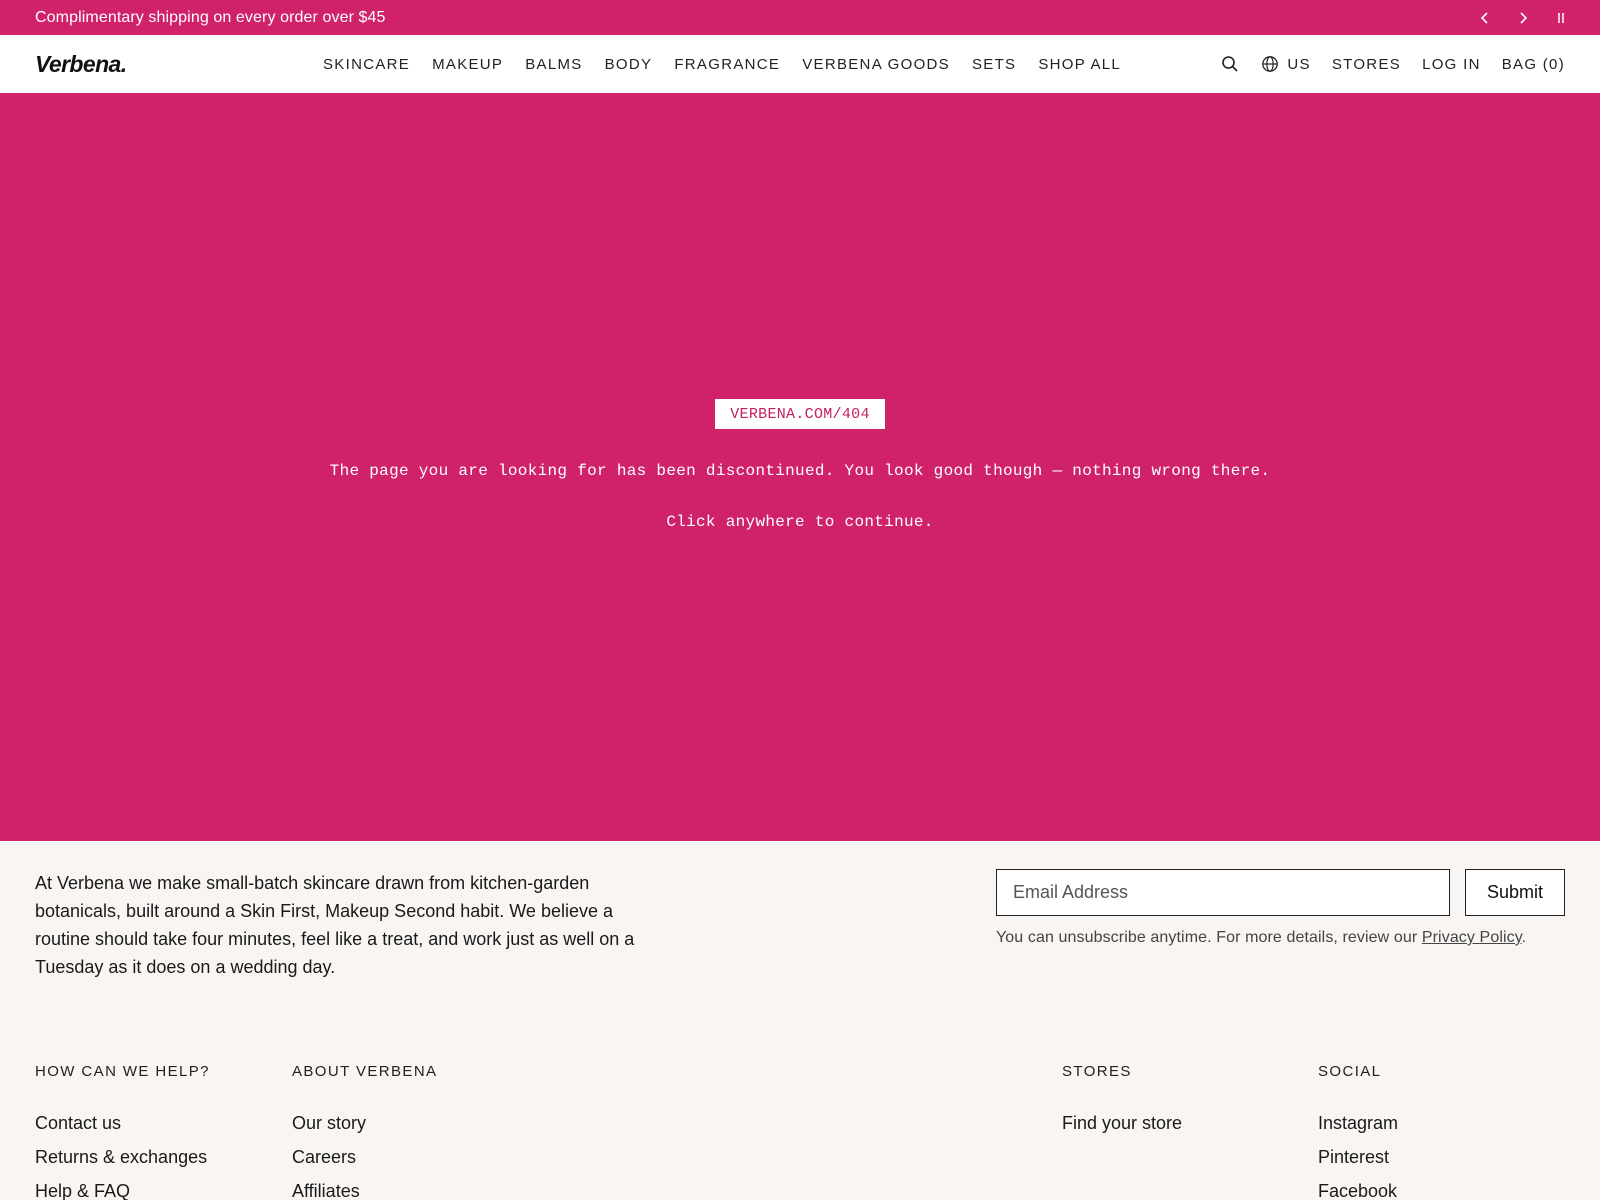 This screenshot has height=1200, width=1600. What do you see at coordinates (1097, 1071) in the screenshot?
I see `footer-heading: STORES` at bounding box center [1097, 1071].